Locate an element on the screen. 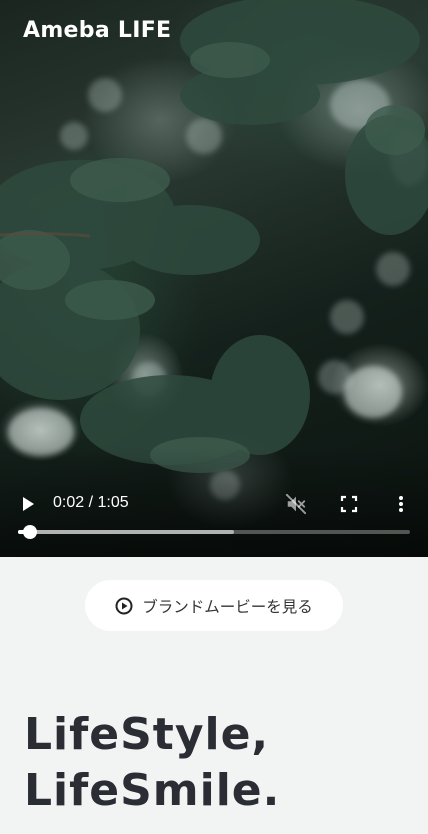  play-button is located at coordinates (28, 504).